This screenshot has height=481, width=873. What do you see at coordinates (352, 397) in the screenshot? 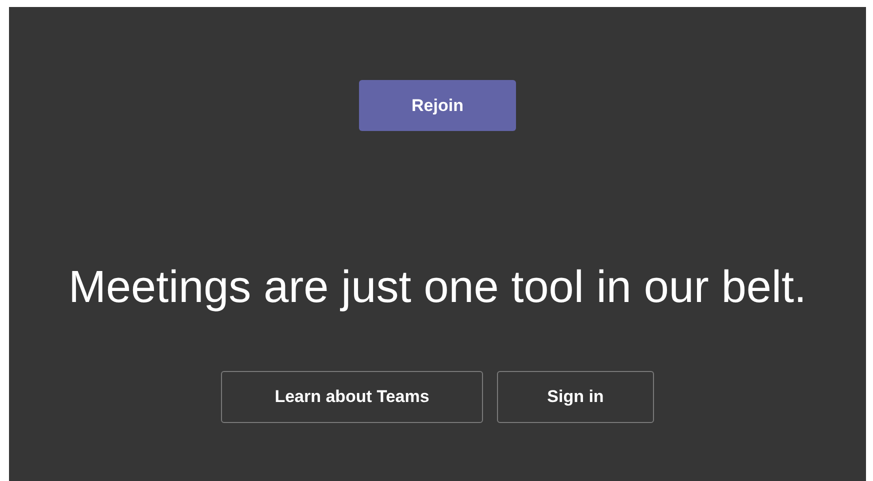
I see `learn-about-teams-button: Learn about Teams` at bounding box center [352, 397].